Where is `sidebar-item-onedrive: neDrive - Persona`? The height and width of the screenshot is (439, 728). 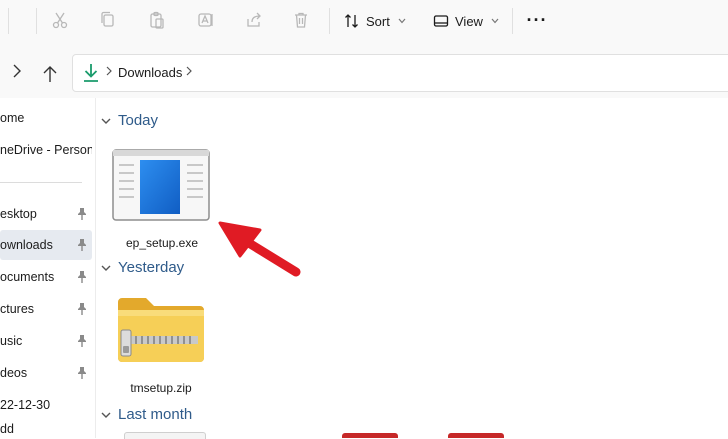
sidebar-item-onedrive: neDrive - Persona is located at coordinates (46, 150).